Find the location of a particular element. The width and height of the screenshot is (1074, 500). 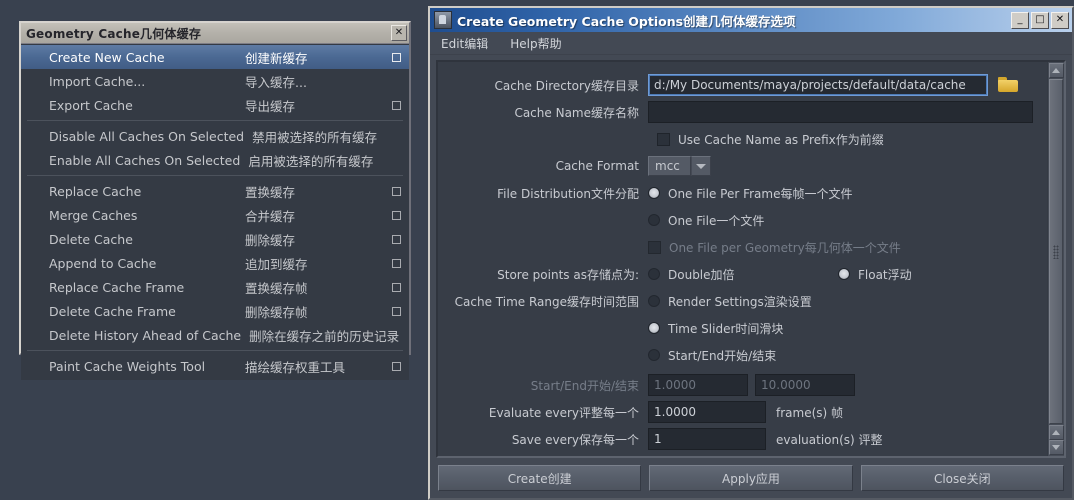

menu-item-label-cn: 创建新缓存 is located at coordinates (276, 58).